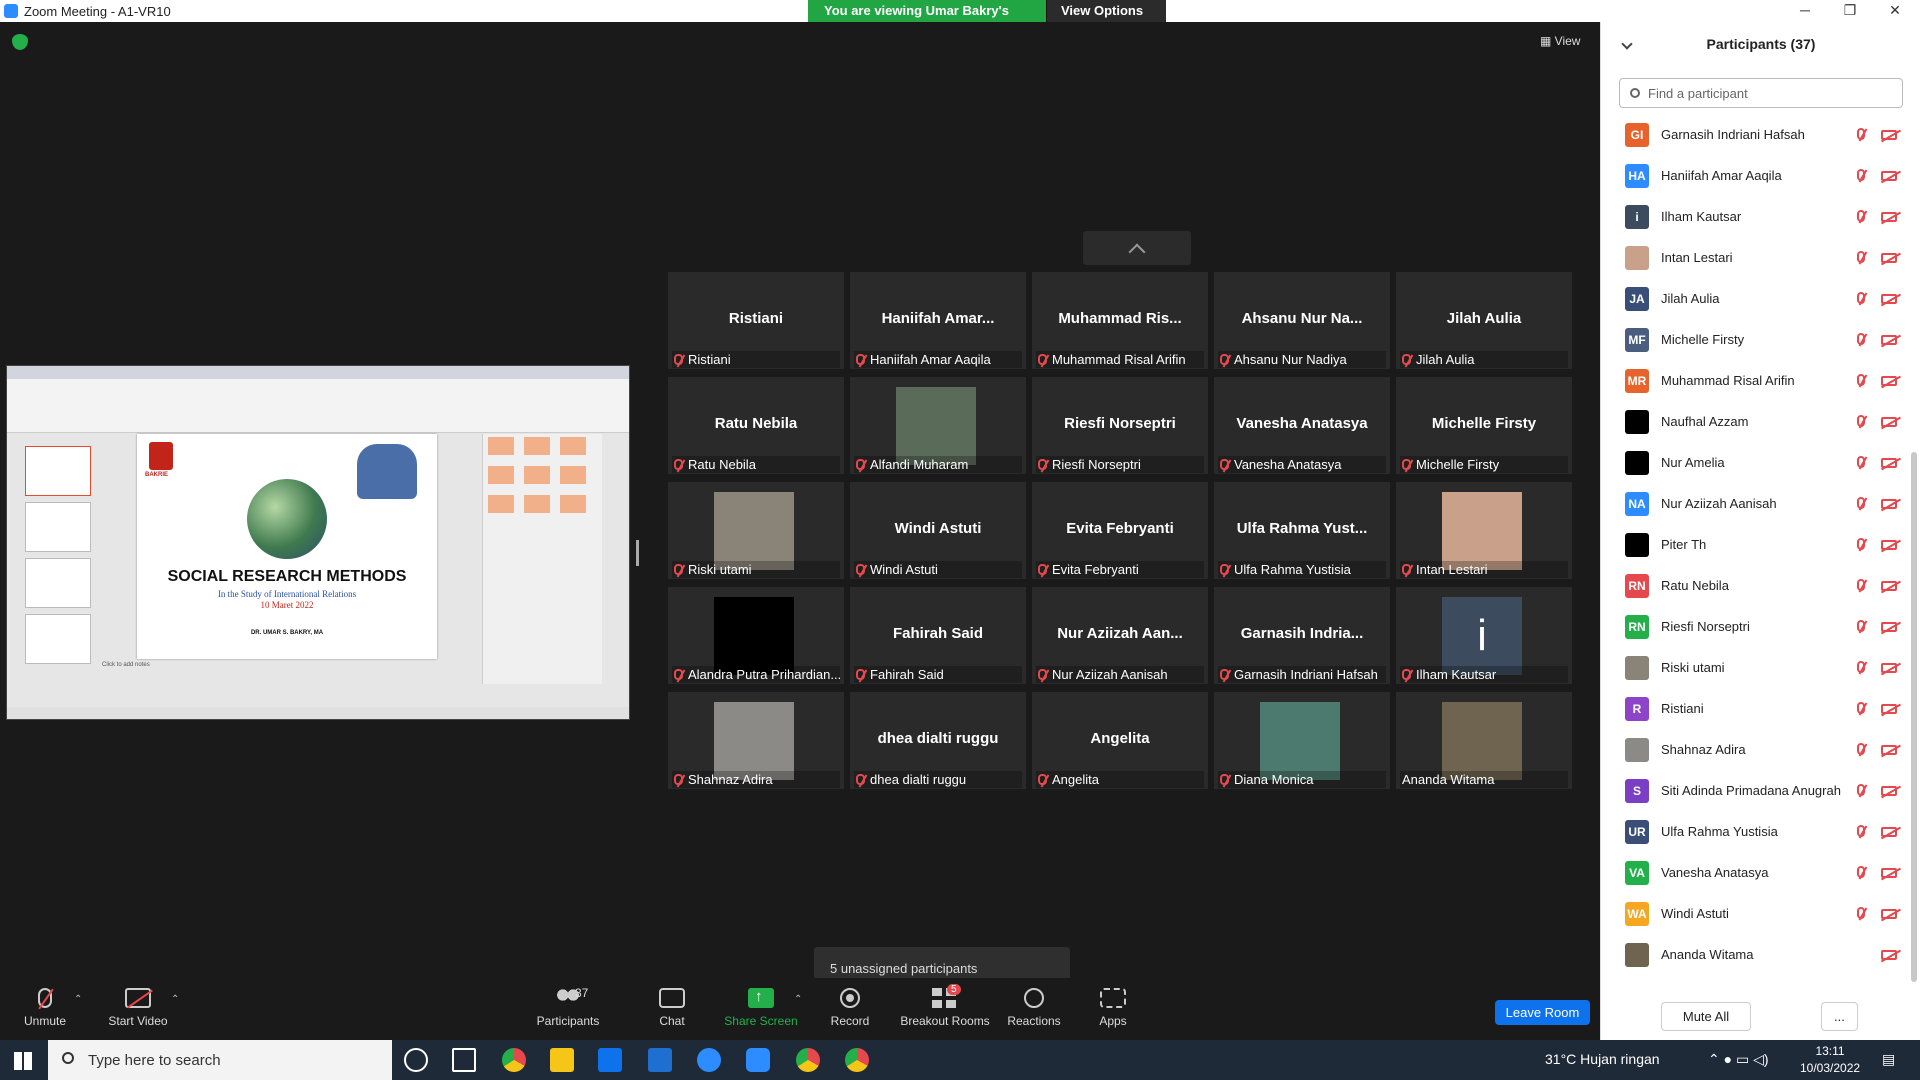 Image resolution: width=1920 pixels, height=1080 pixels. Describe the element at coordinates (709, 1060) in the screenshot. I see `teamviewer-icon` at that location.